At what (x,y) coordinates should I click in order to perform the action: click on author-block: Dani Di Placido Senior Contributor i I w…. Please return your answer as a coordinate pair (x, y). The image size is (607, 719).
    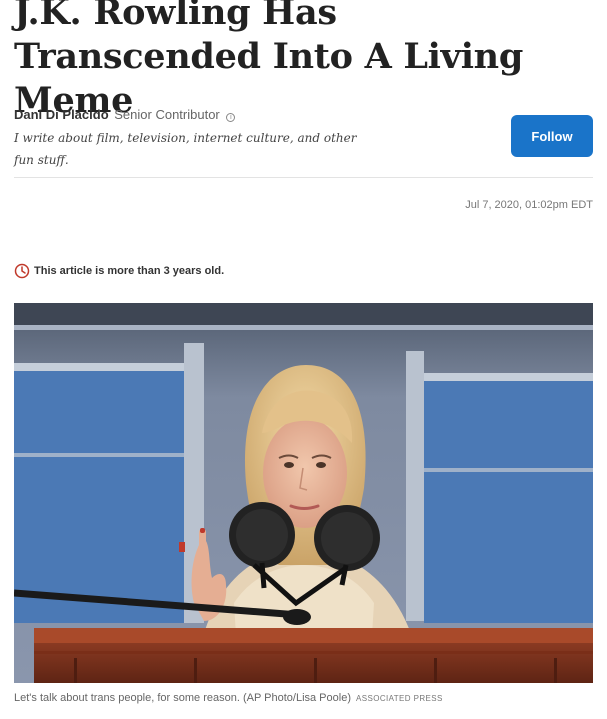
    Looking at the image, I should click on (194, 138).